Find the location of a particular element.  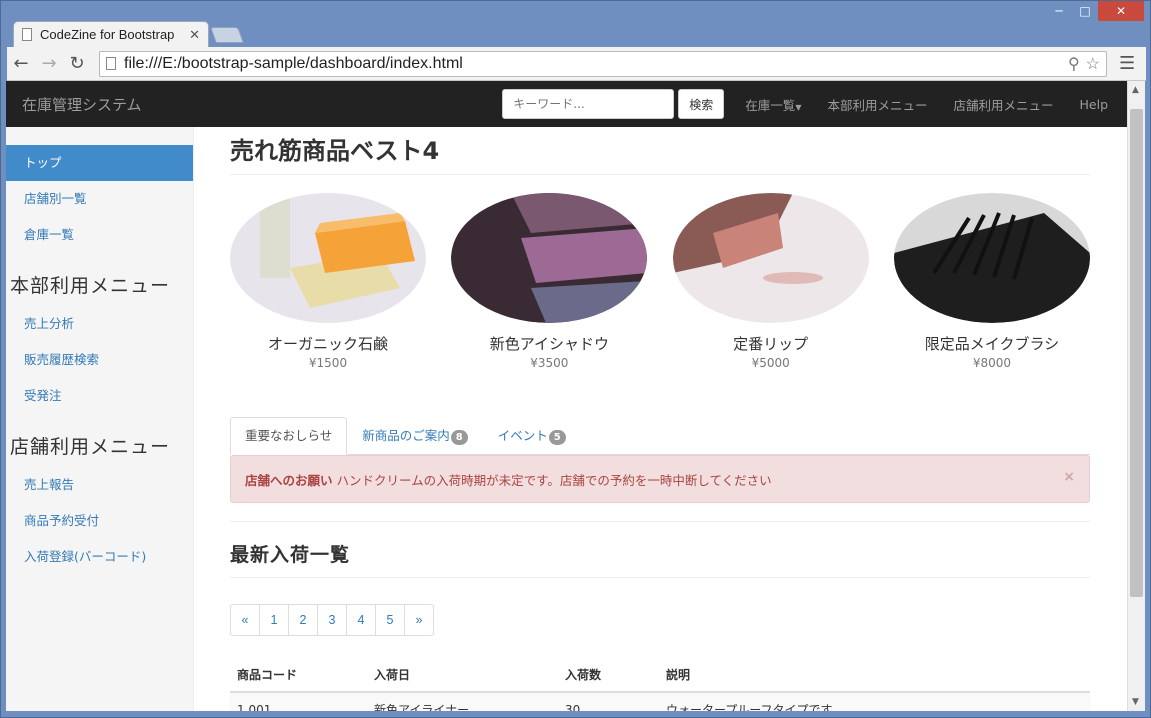

product-card: 限定品メイクブラシ ¥8000 is located at coordinates (991, 281).